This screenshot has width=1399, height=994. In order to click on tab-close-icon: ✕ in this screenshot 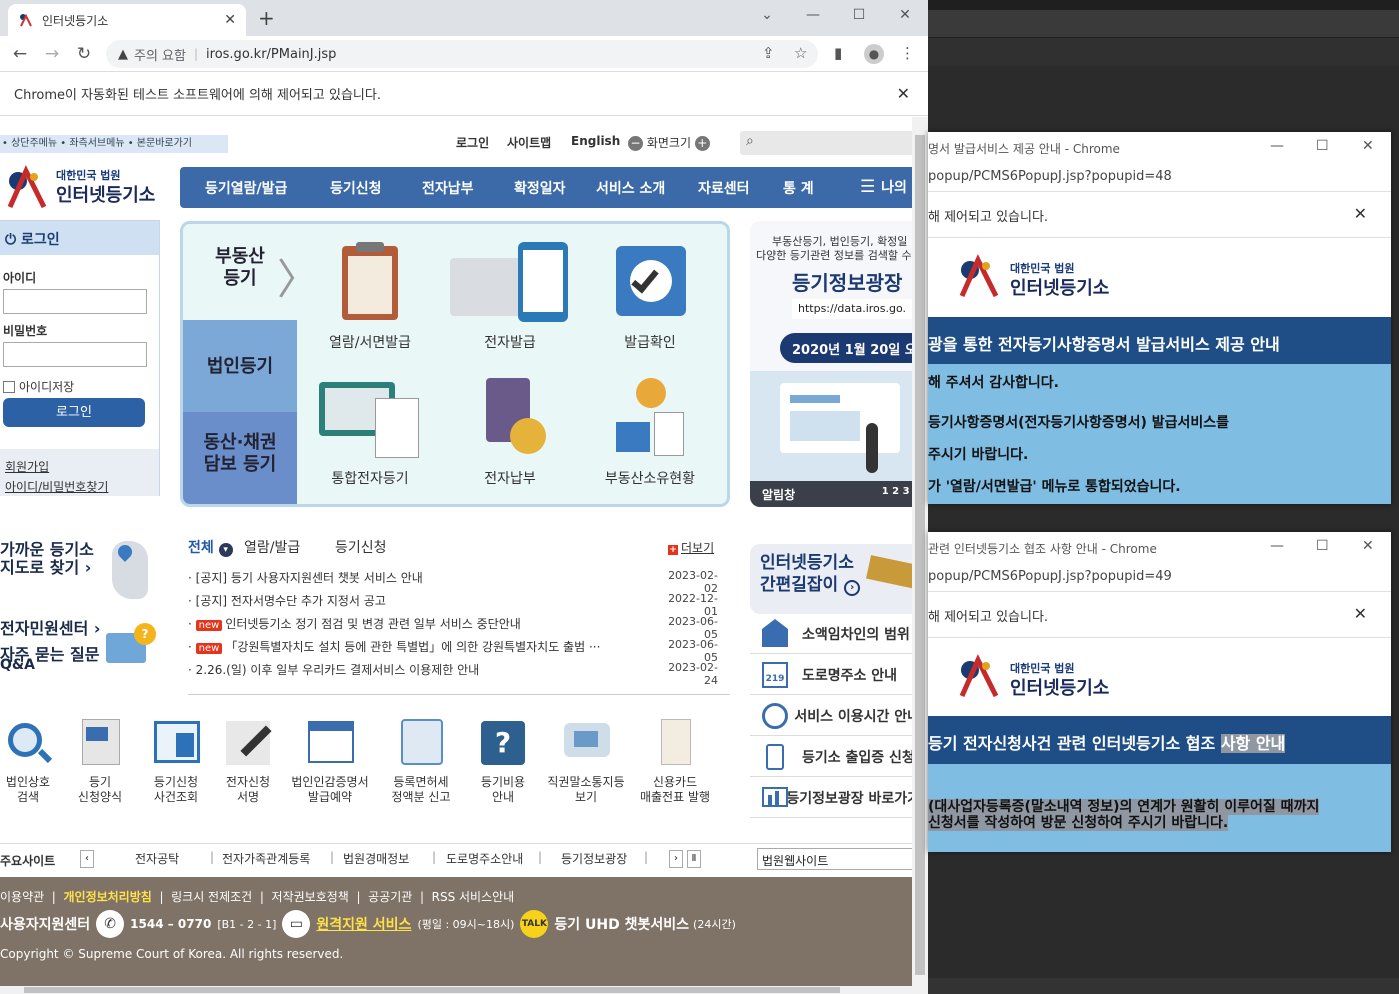, I will do `click(230, 20)`.